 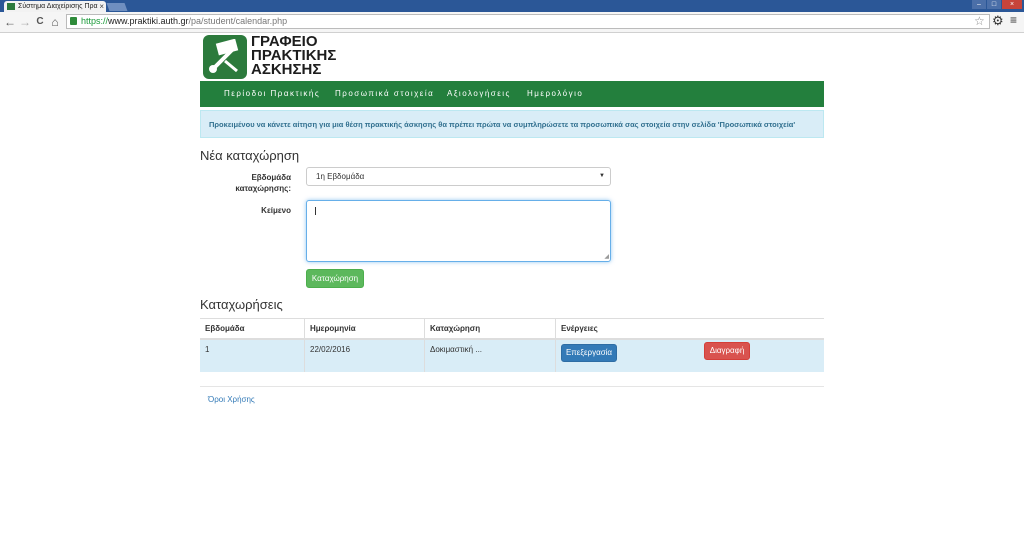 I want to click on week-select: 1η Εβδομάδα ▼, so click(x=458, y=176).